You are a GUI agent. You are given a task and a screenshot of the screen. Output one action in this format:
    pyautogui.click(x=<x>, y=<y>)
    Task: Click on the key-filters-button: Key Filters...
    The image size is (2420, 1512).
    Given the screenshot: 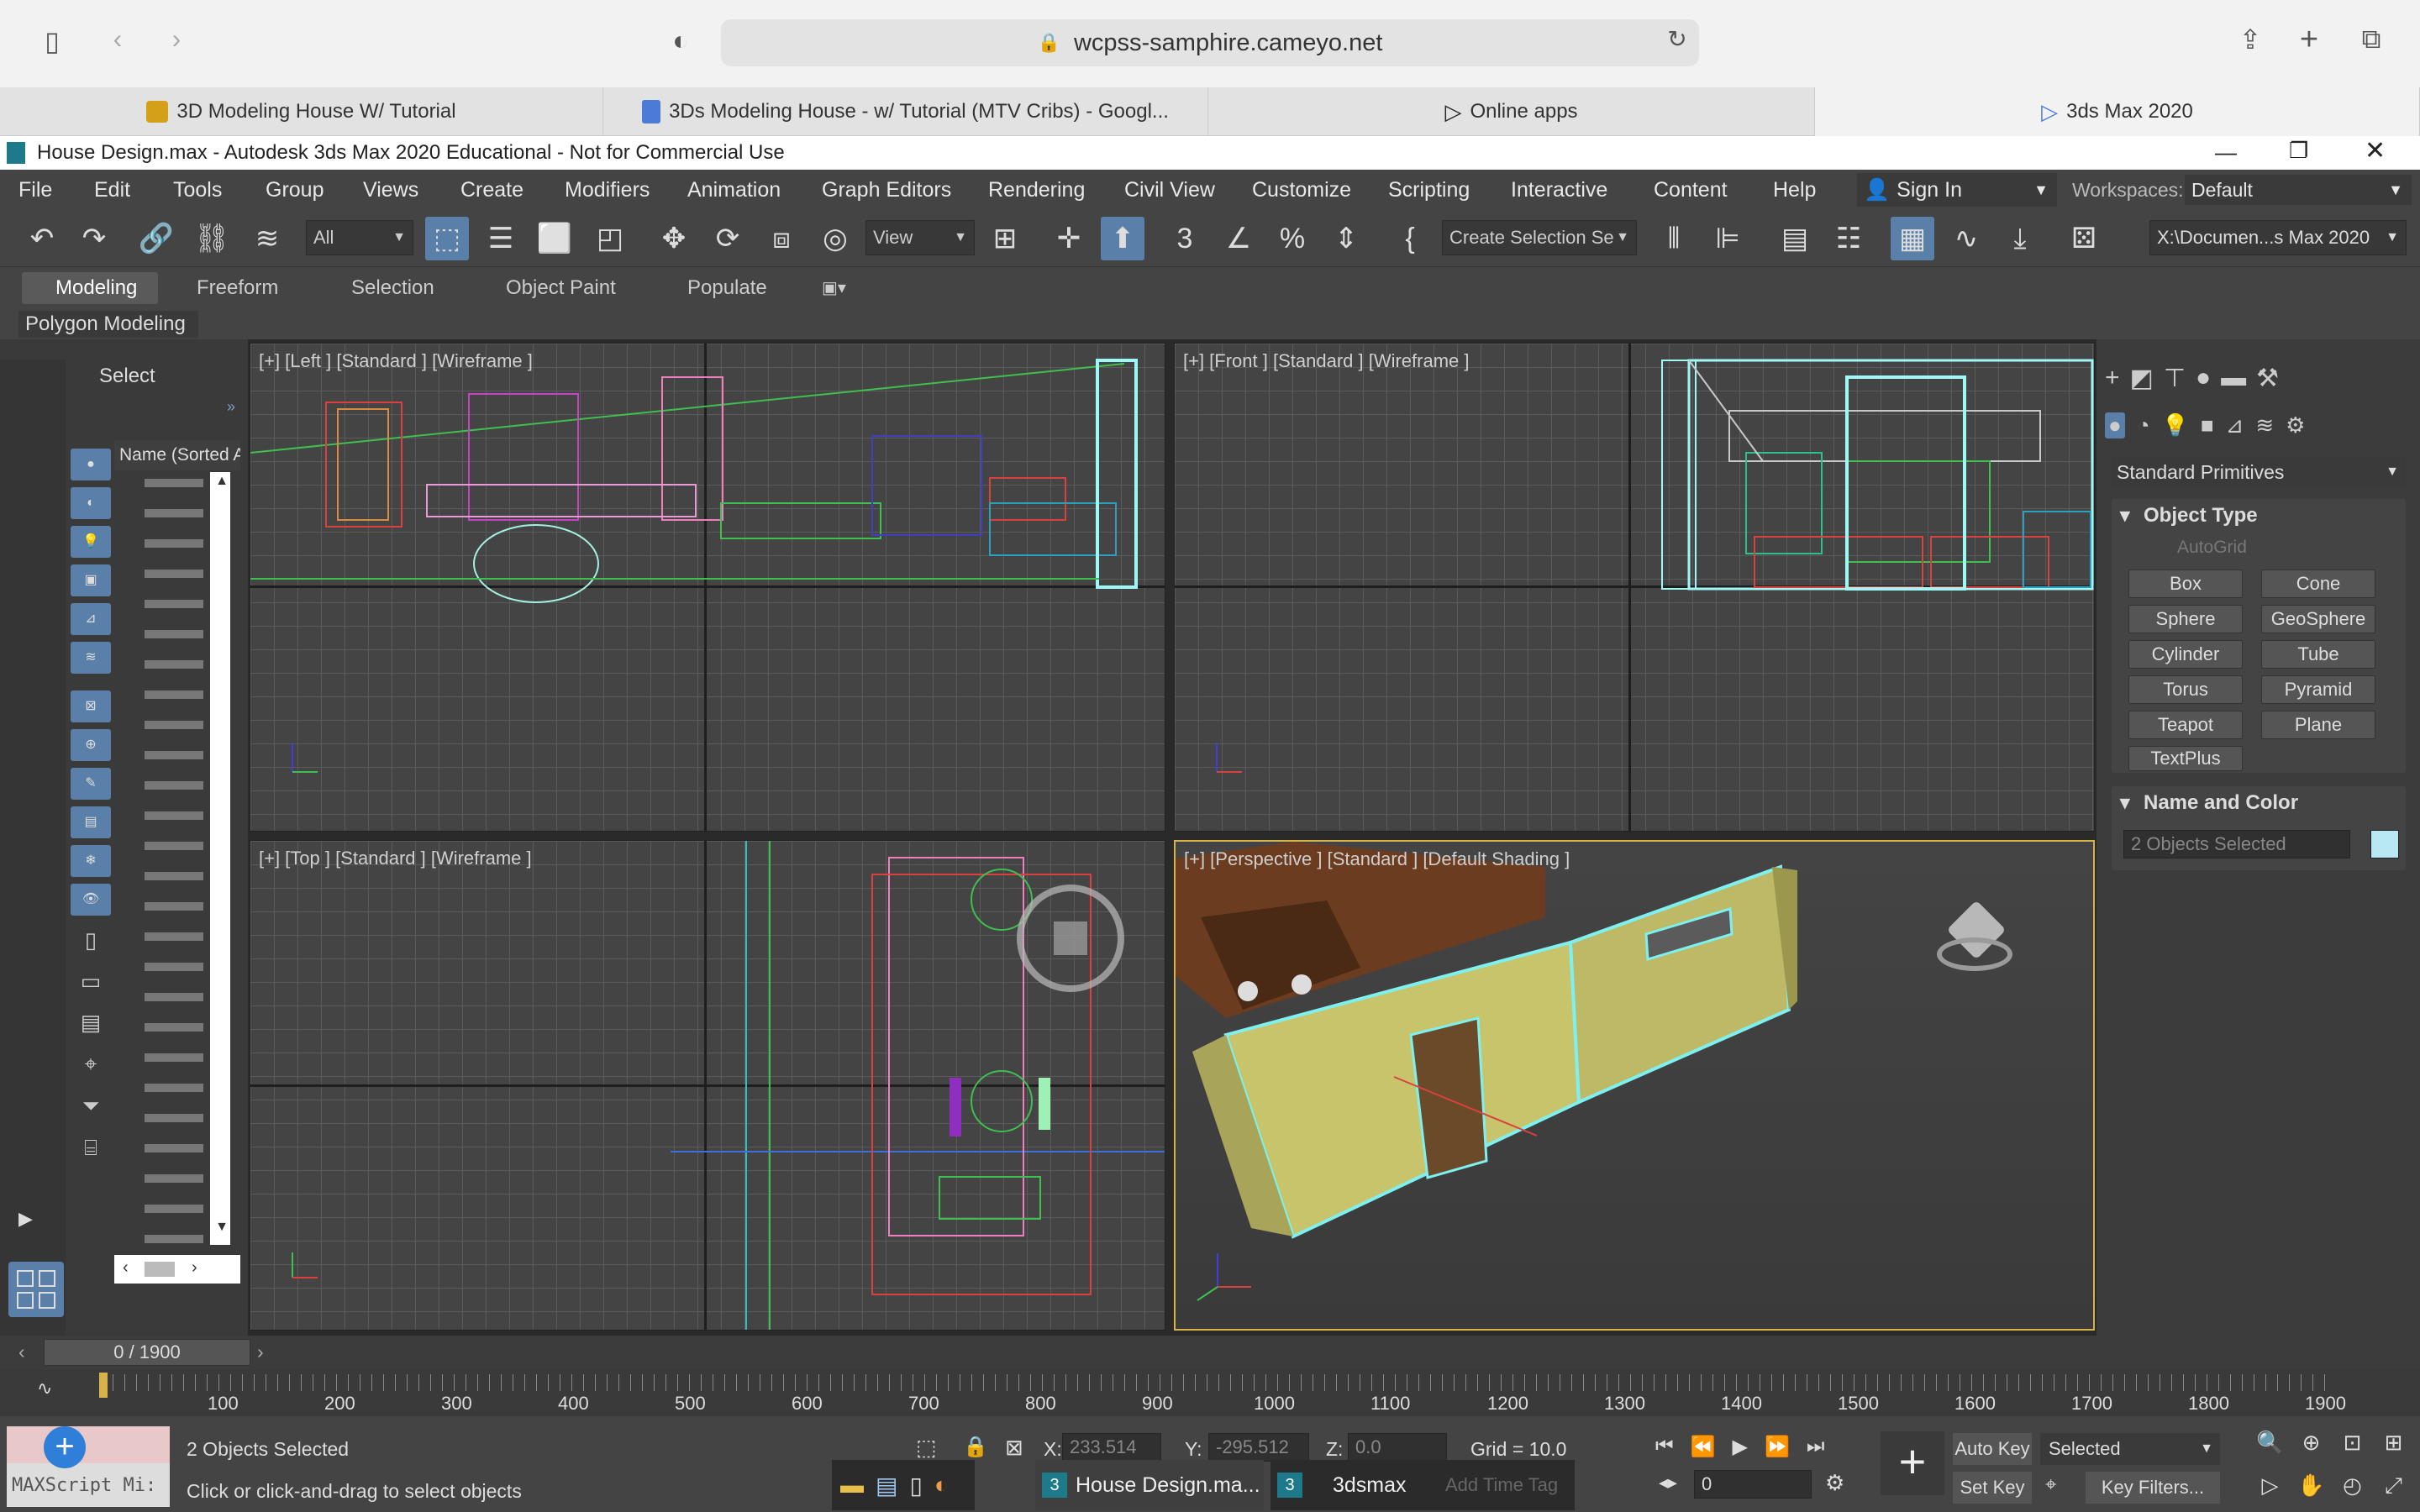 What is the action you would take?
    pyautogui.click(x=2153, y=1488)
    